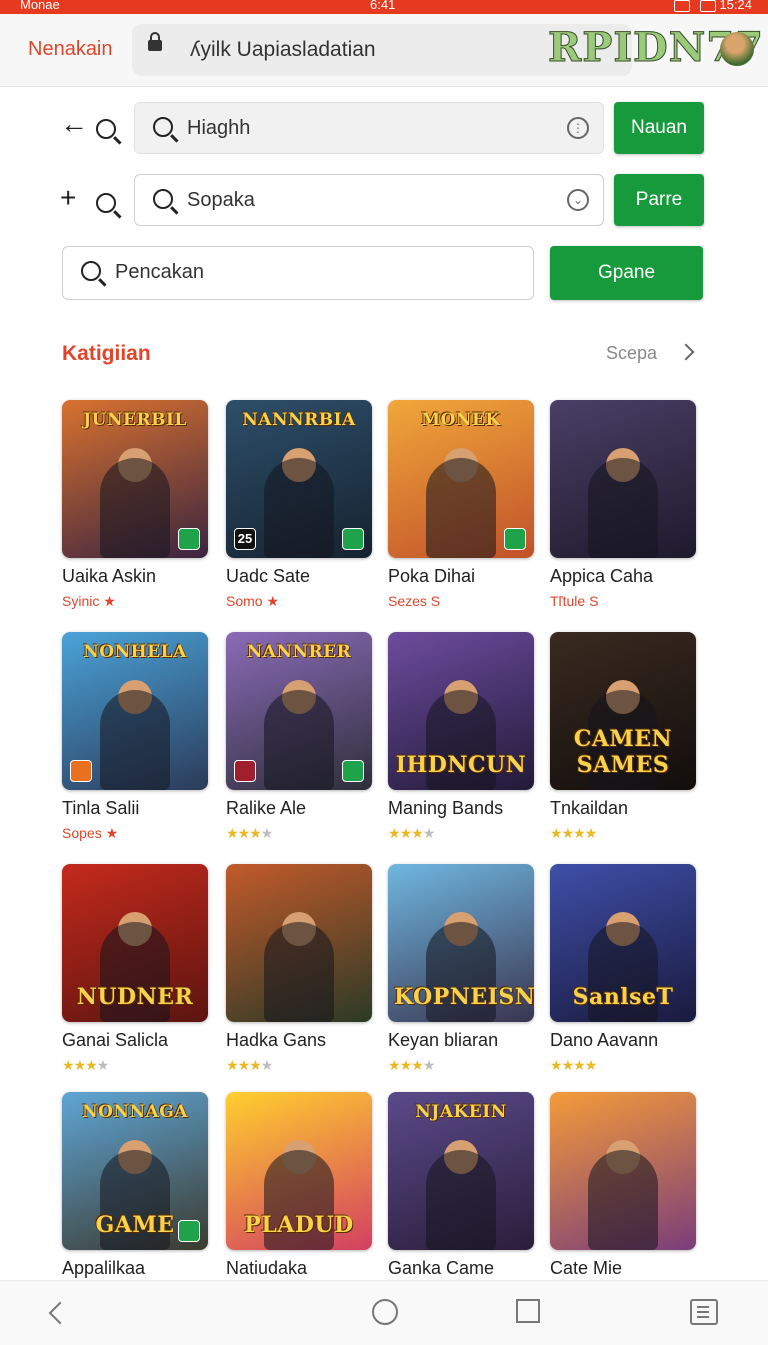 This screenshot has height=1345, width=768. Describe the element at coordinates (300, 808) in the screenshot. I see `game-title: Ralike Ale` at that location.